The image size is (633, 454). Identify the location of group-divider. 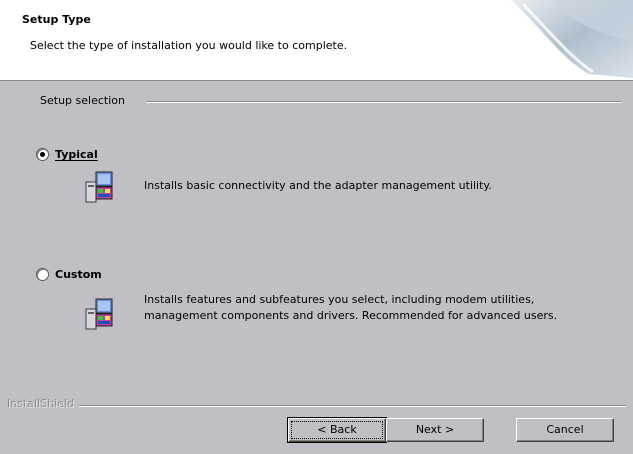
(383, 102).